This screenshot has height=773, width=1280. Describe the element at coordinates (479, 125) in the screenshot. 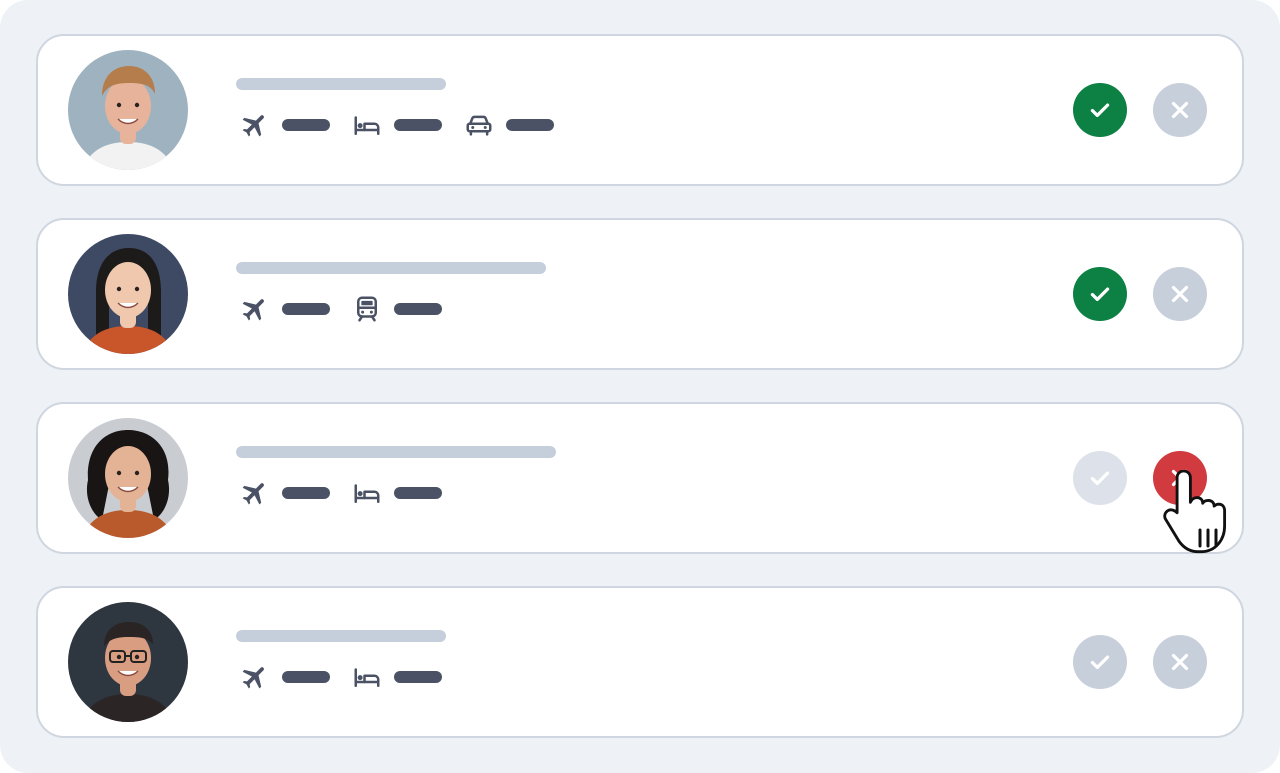

I see `car-icon` at that location.